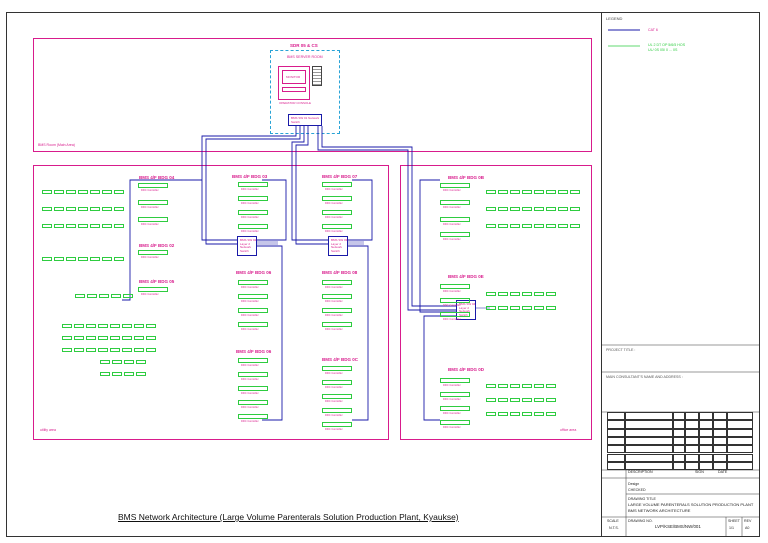  Describe the element at coordinates (734, 521) in the screenshot. I see `sheet-label: SHEET` at that location.